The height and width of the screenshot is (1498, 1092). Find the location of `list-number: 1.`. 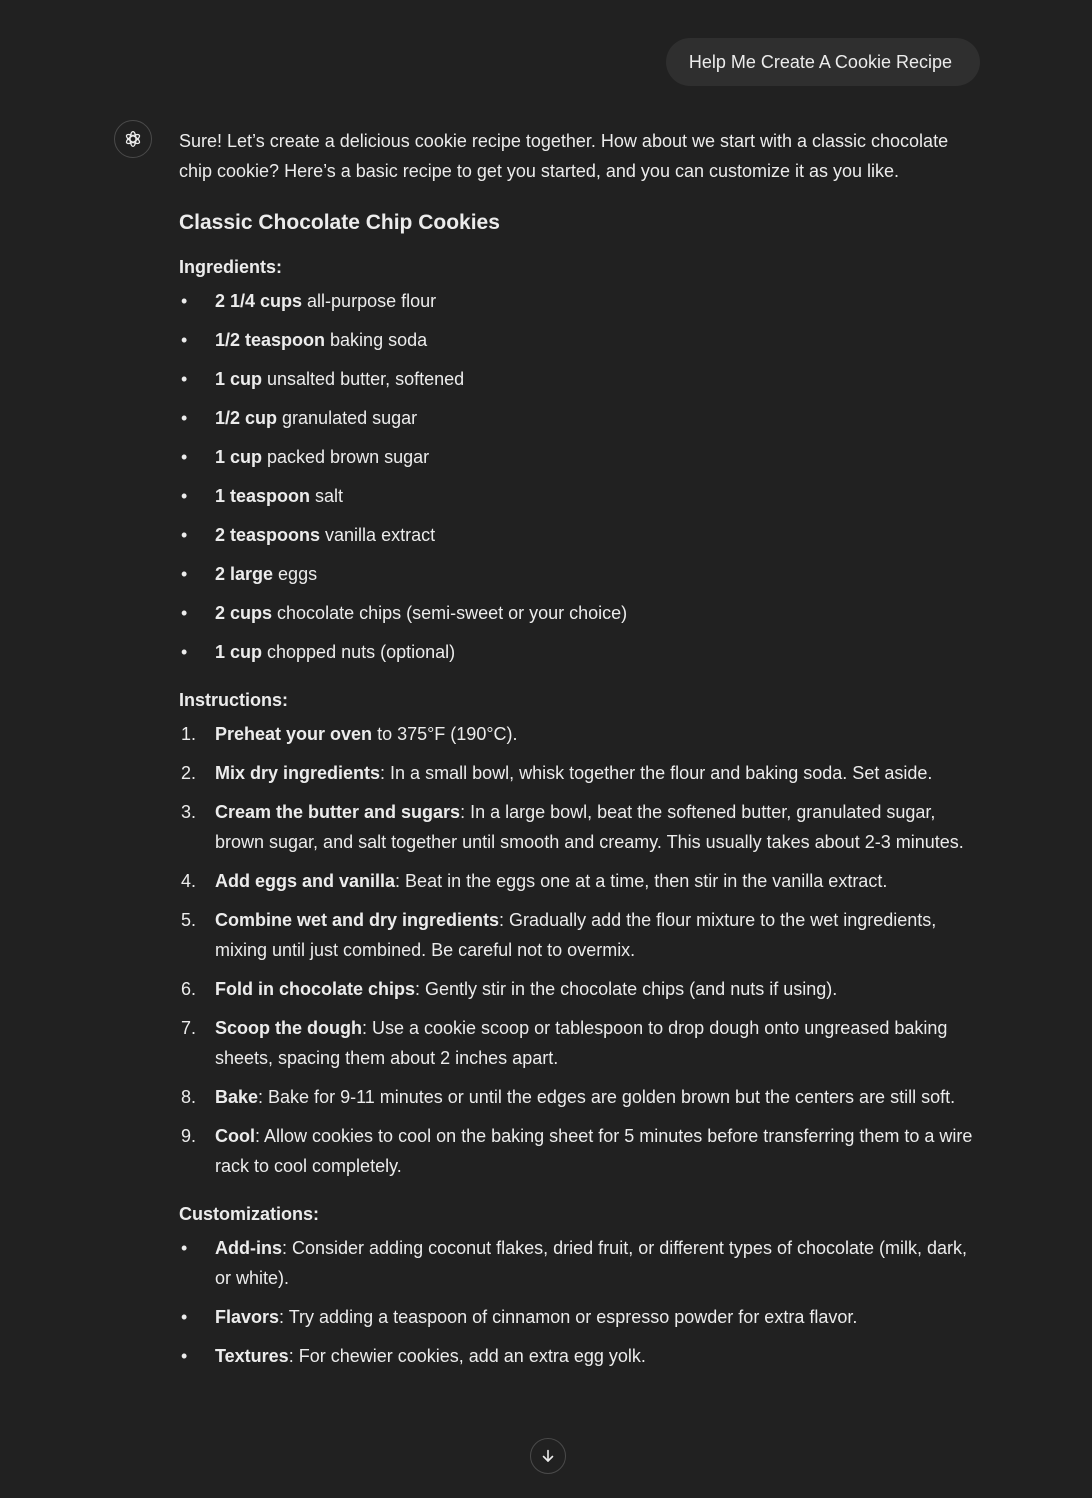

list-number: 1. is located at coordinates (189, 734).